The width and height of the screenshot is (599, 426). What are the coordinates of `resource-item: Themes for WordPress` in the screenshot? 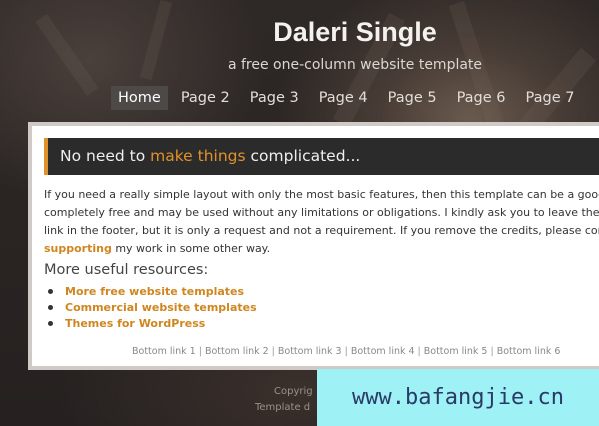 It's located at (150, 324).